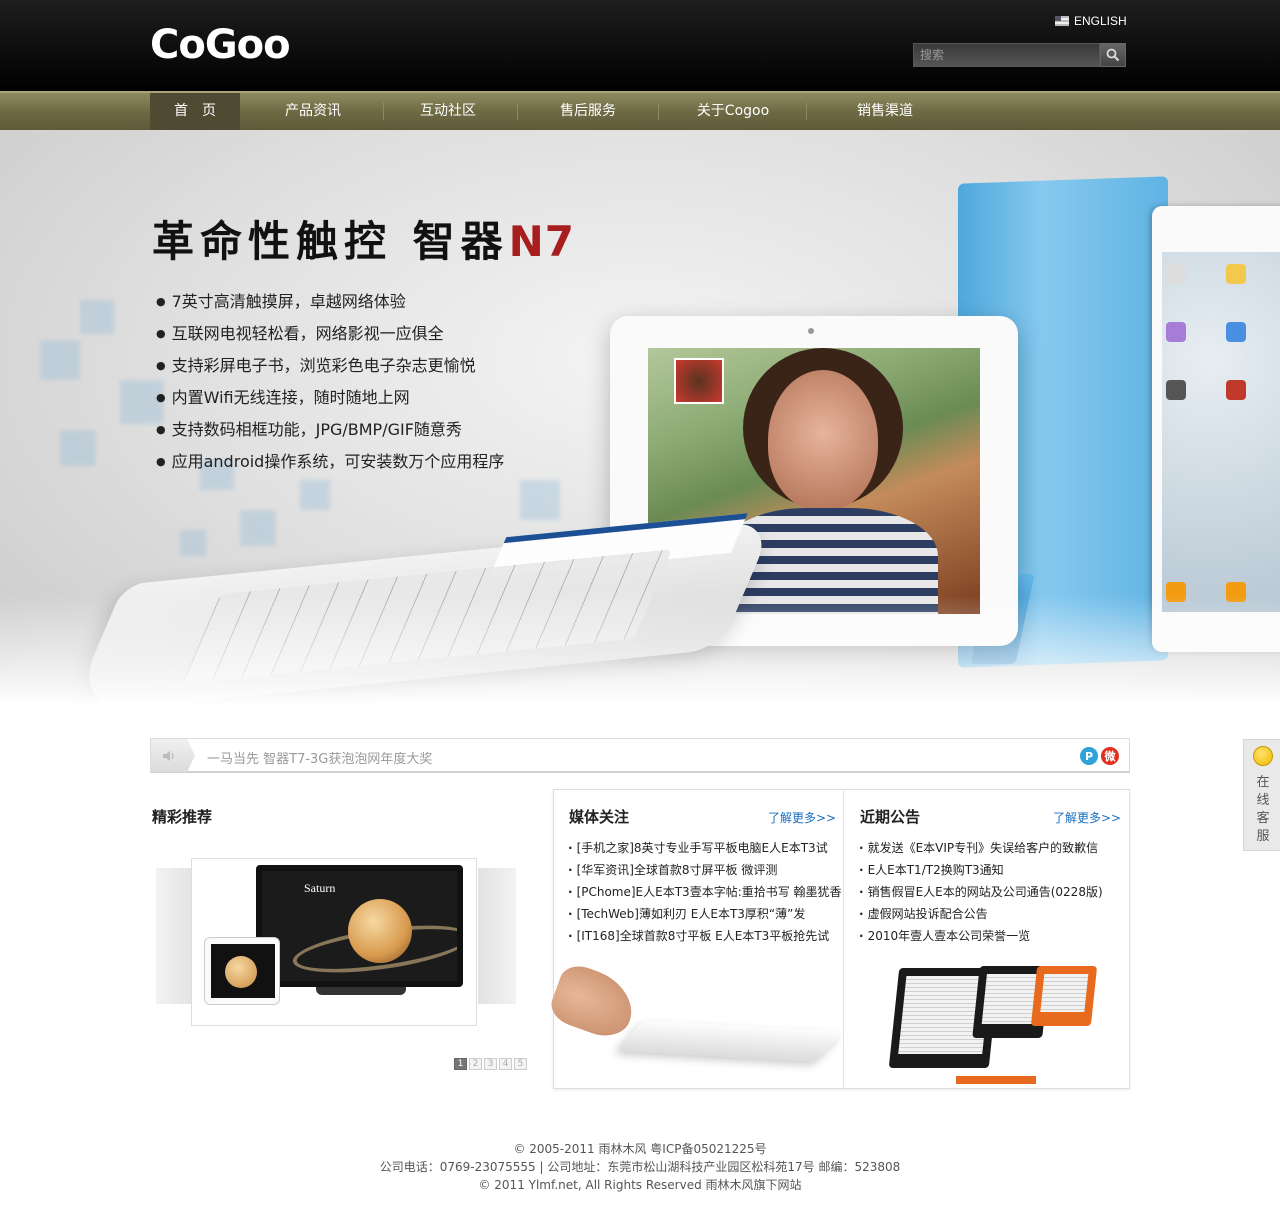  What do you see at coordinates (1216, 429) in the screenshot?
I see `tablet-home-screen` at bounding box center [1216, 429].